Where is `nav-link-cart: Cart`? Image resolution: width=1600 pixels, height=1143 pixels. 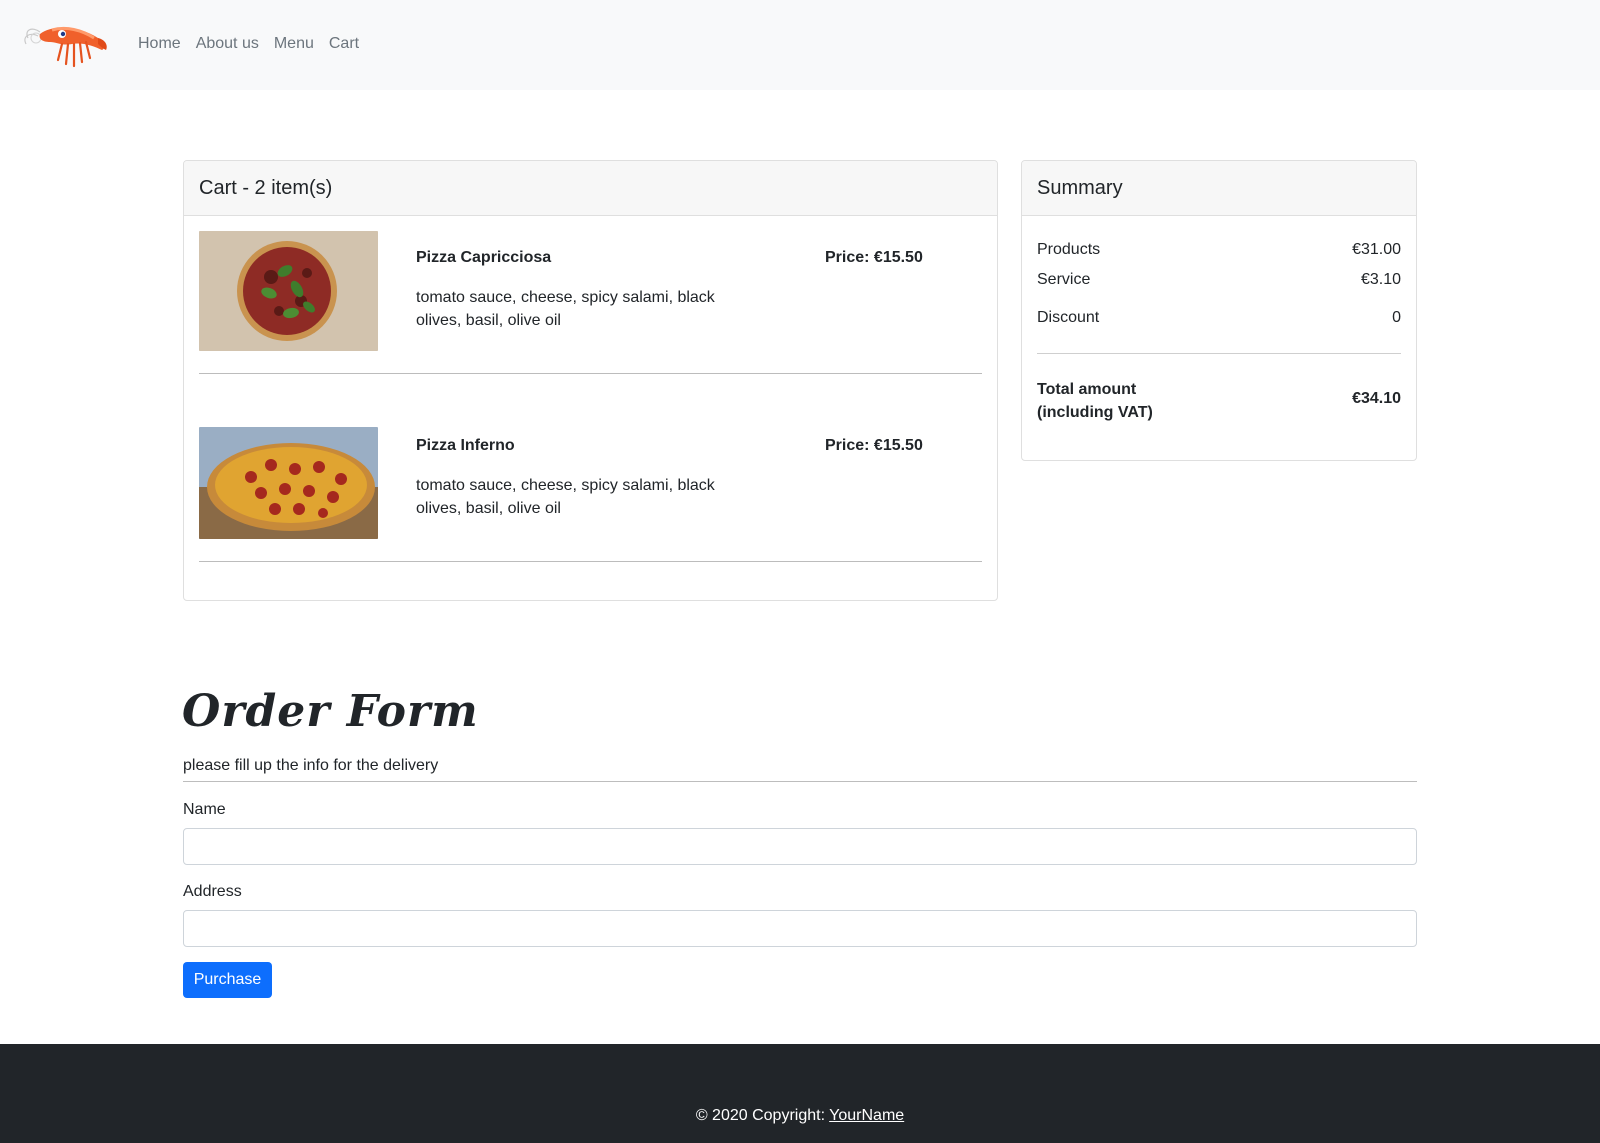 nav-link-cart: Cart is located at coordinates (344, 44).